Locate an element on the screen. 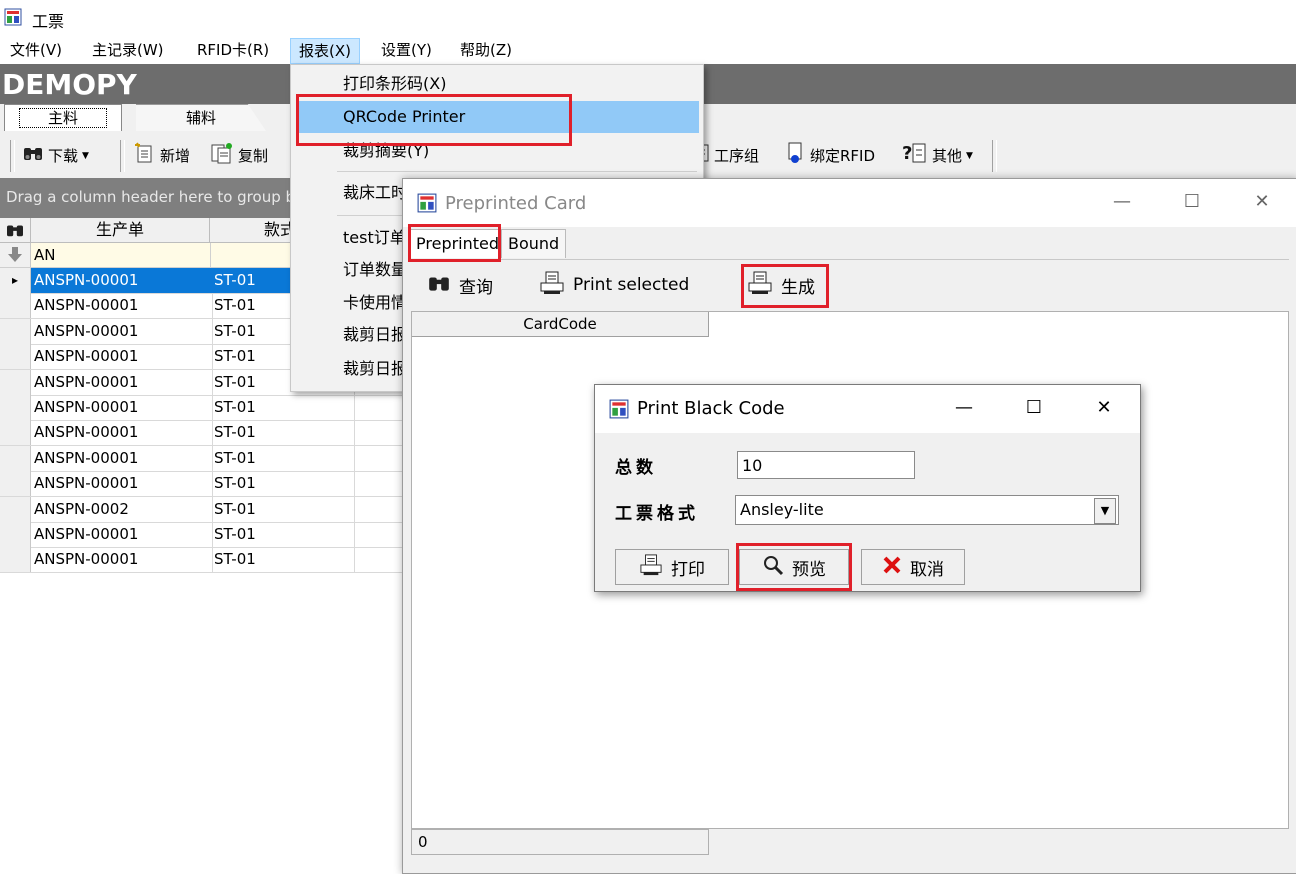 Image resolution: width=1296 pixels, height=874 pixels. menu-item-cutting-hours: 裁床工时 is located at coordinates (375, 193).